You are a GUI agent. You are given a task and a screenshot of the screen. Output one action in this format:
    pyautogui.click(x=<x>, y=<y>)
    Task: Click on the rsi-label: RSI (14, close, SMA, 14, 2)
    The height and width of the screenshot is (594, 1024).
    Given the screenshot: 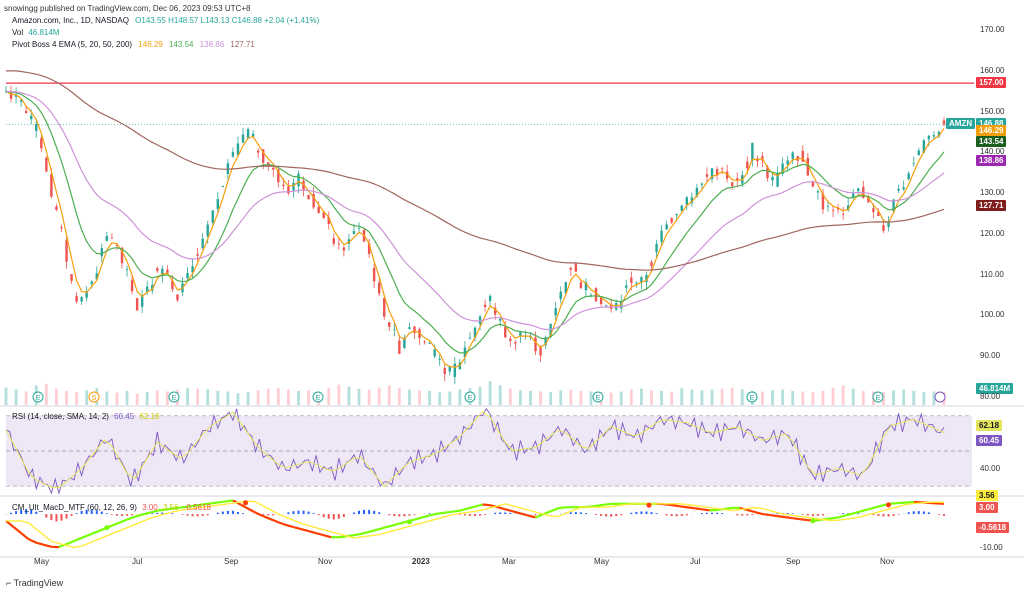 What is the action you would take?
    pyautogui.click(x=60, y=416)
    